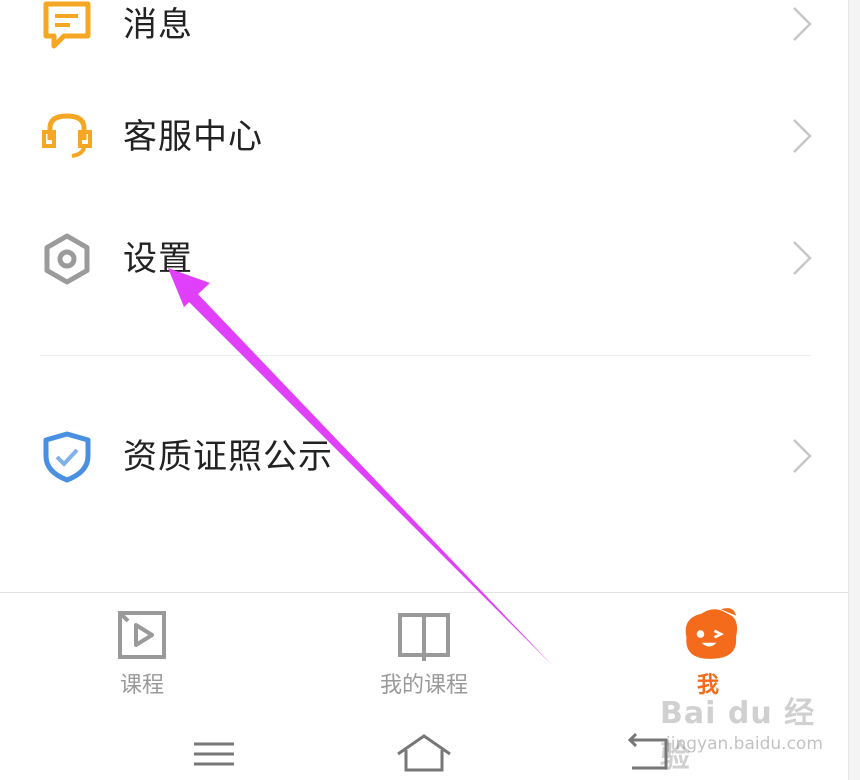 The image size is (860, 780). Describe the element at coordinates (67, 259) in the screenshot. I see `settings-hex-icon` at that location.